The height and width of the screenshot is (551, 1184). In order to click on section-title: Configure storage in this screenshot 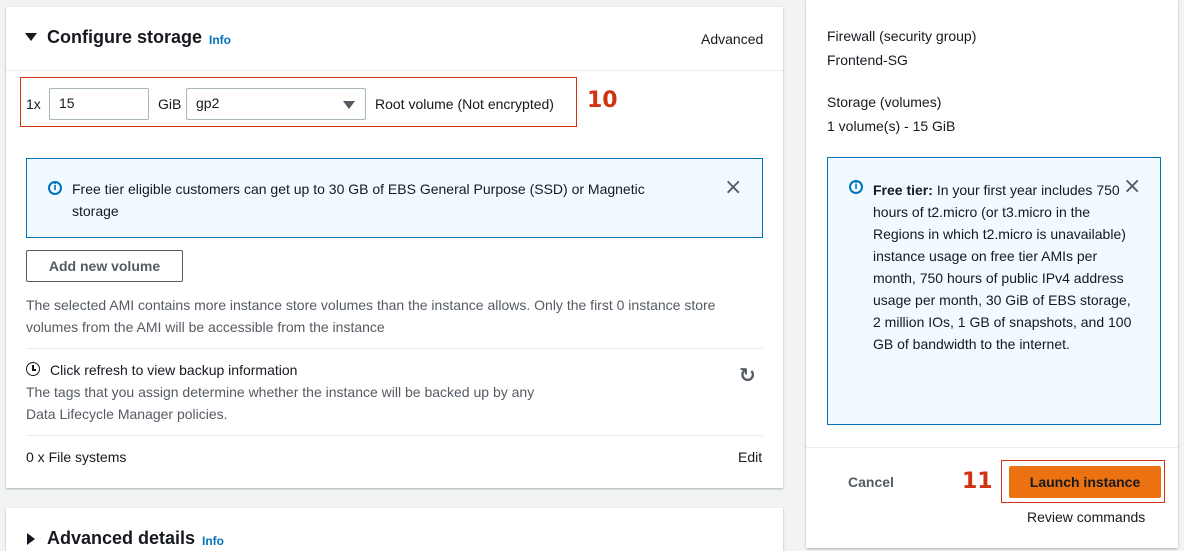, I will do `click(125, 37)`.